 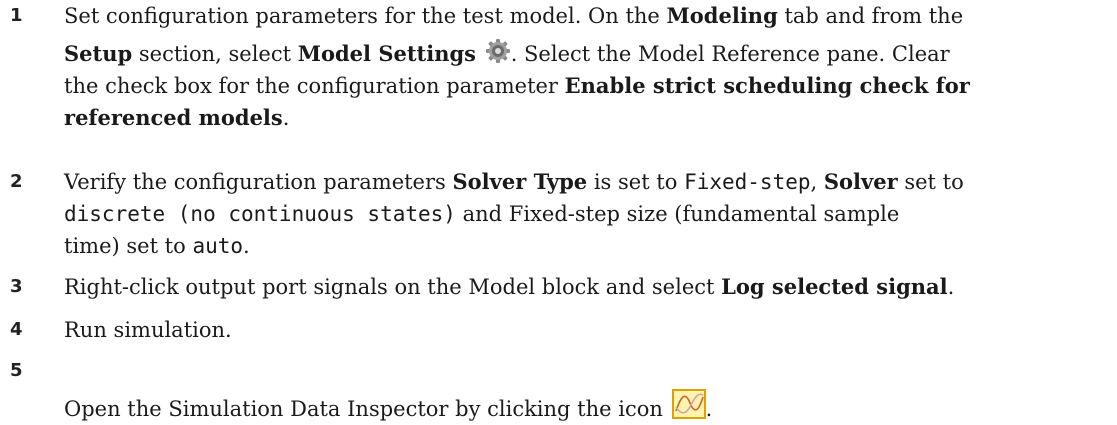 What do you see at coordinates (16, 181) in the screenshot?
I see `step-number: 2` at bounding box center [16, 181].